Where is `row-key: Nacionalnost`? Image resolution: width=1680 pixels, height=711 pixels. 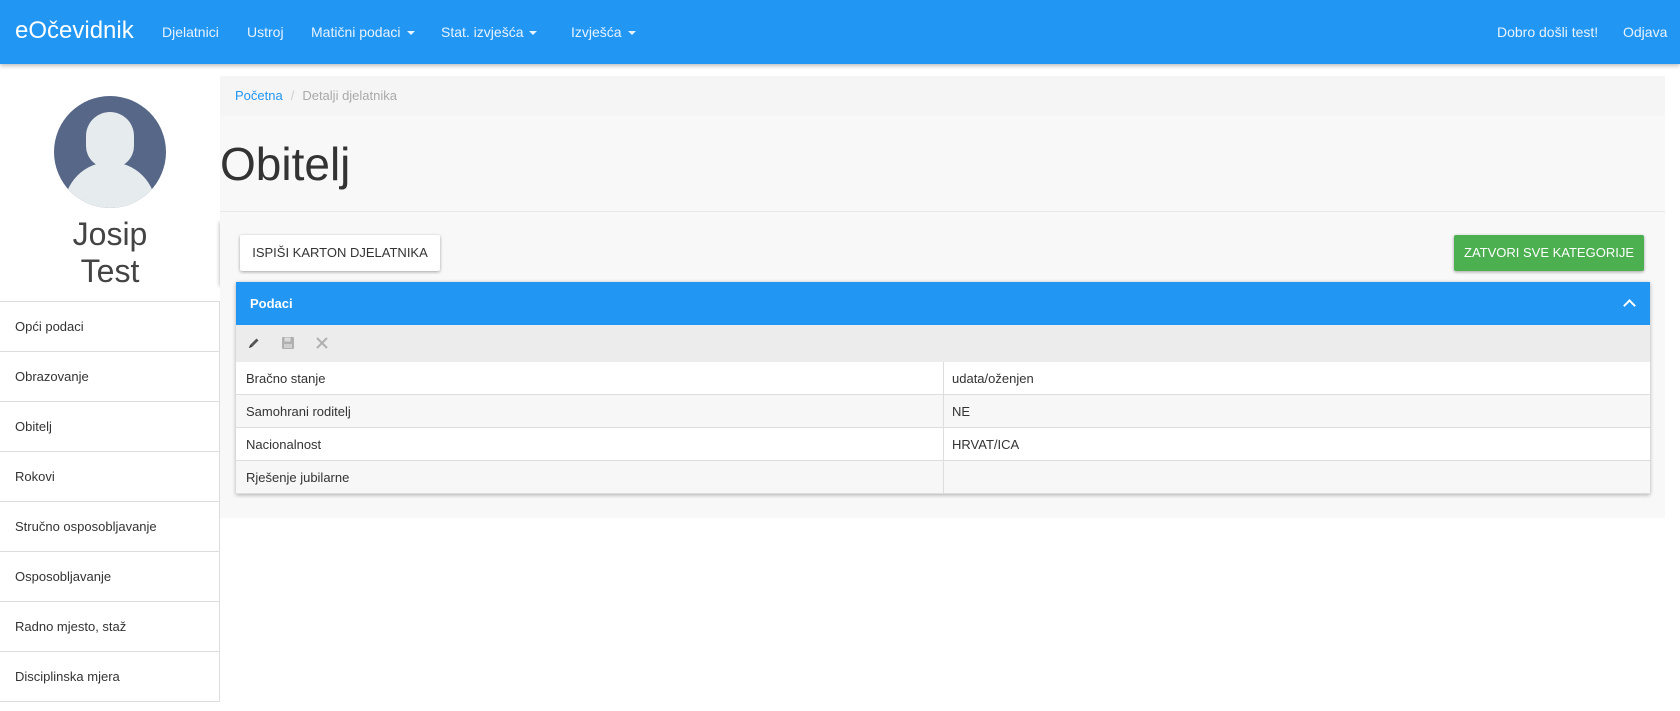 row-key: Nacionalnost is located at coordinates (284, 444).